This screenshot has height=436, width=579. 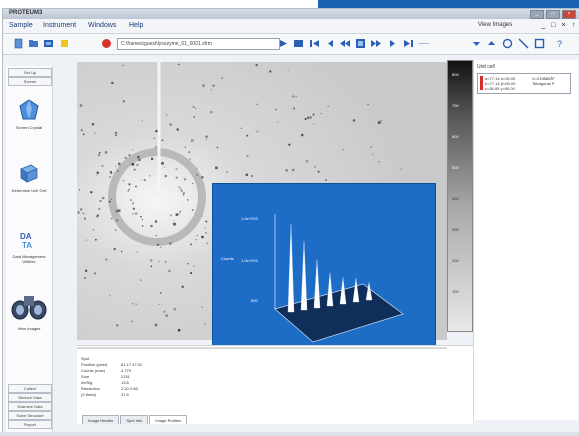 I want to click on examine-data-button: Examine Data, so click(x=30, y=406).